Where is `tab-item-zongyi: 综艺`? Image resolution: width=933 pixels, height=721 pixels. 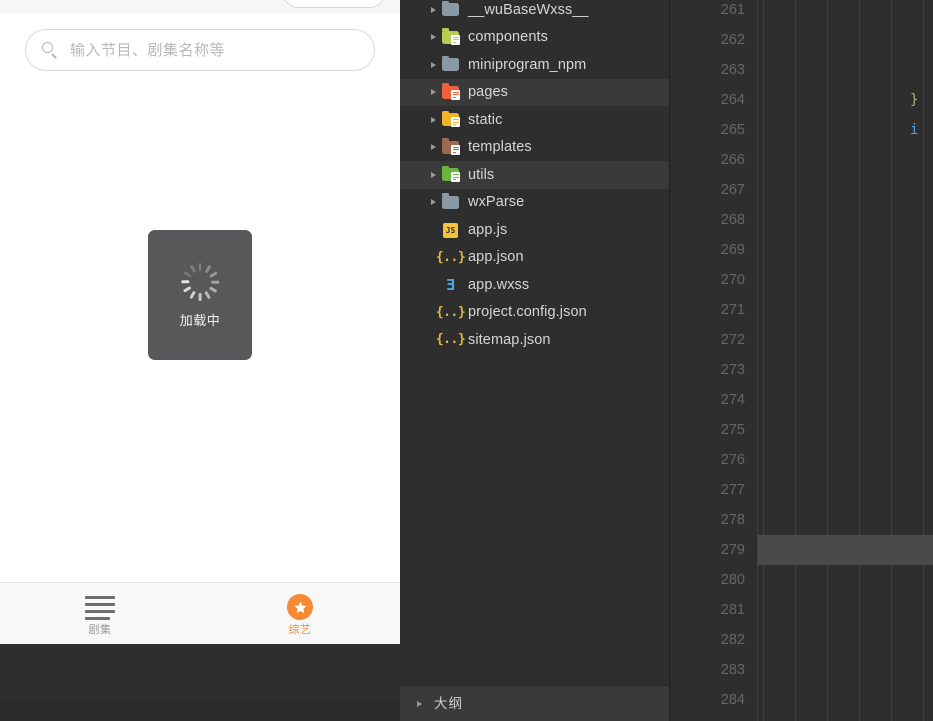
tab-item-zongyi: 综艺 is located at coordinates (300, 613).